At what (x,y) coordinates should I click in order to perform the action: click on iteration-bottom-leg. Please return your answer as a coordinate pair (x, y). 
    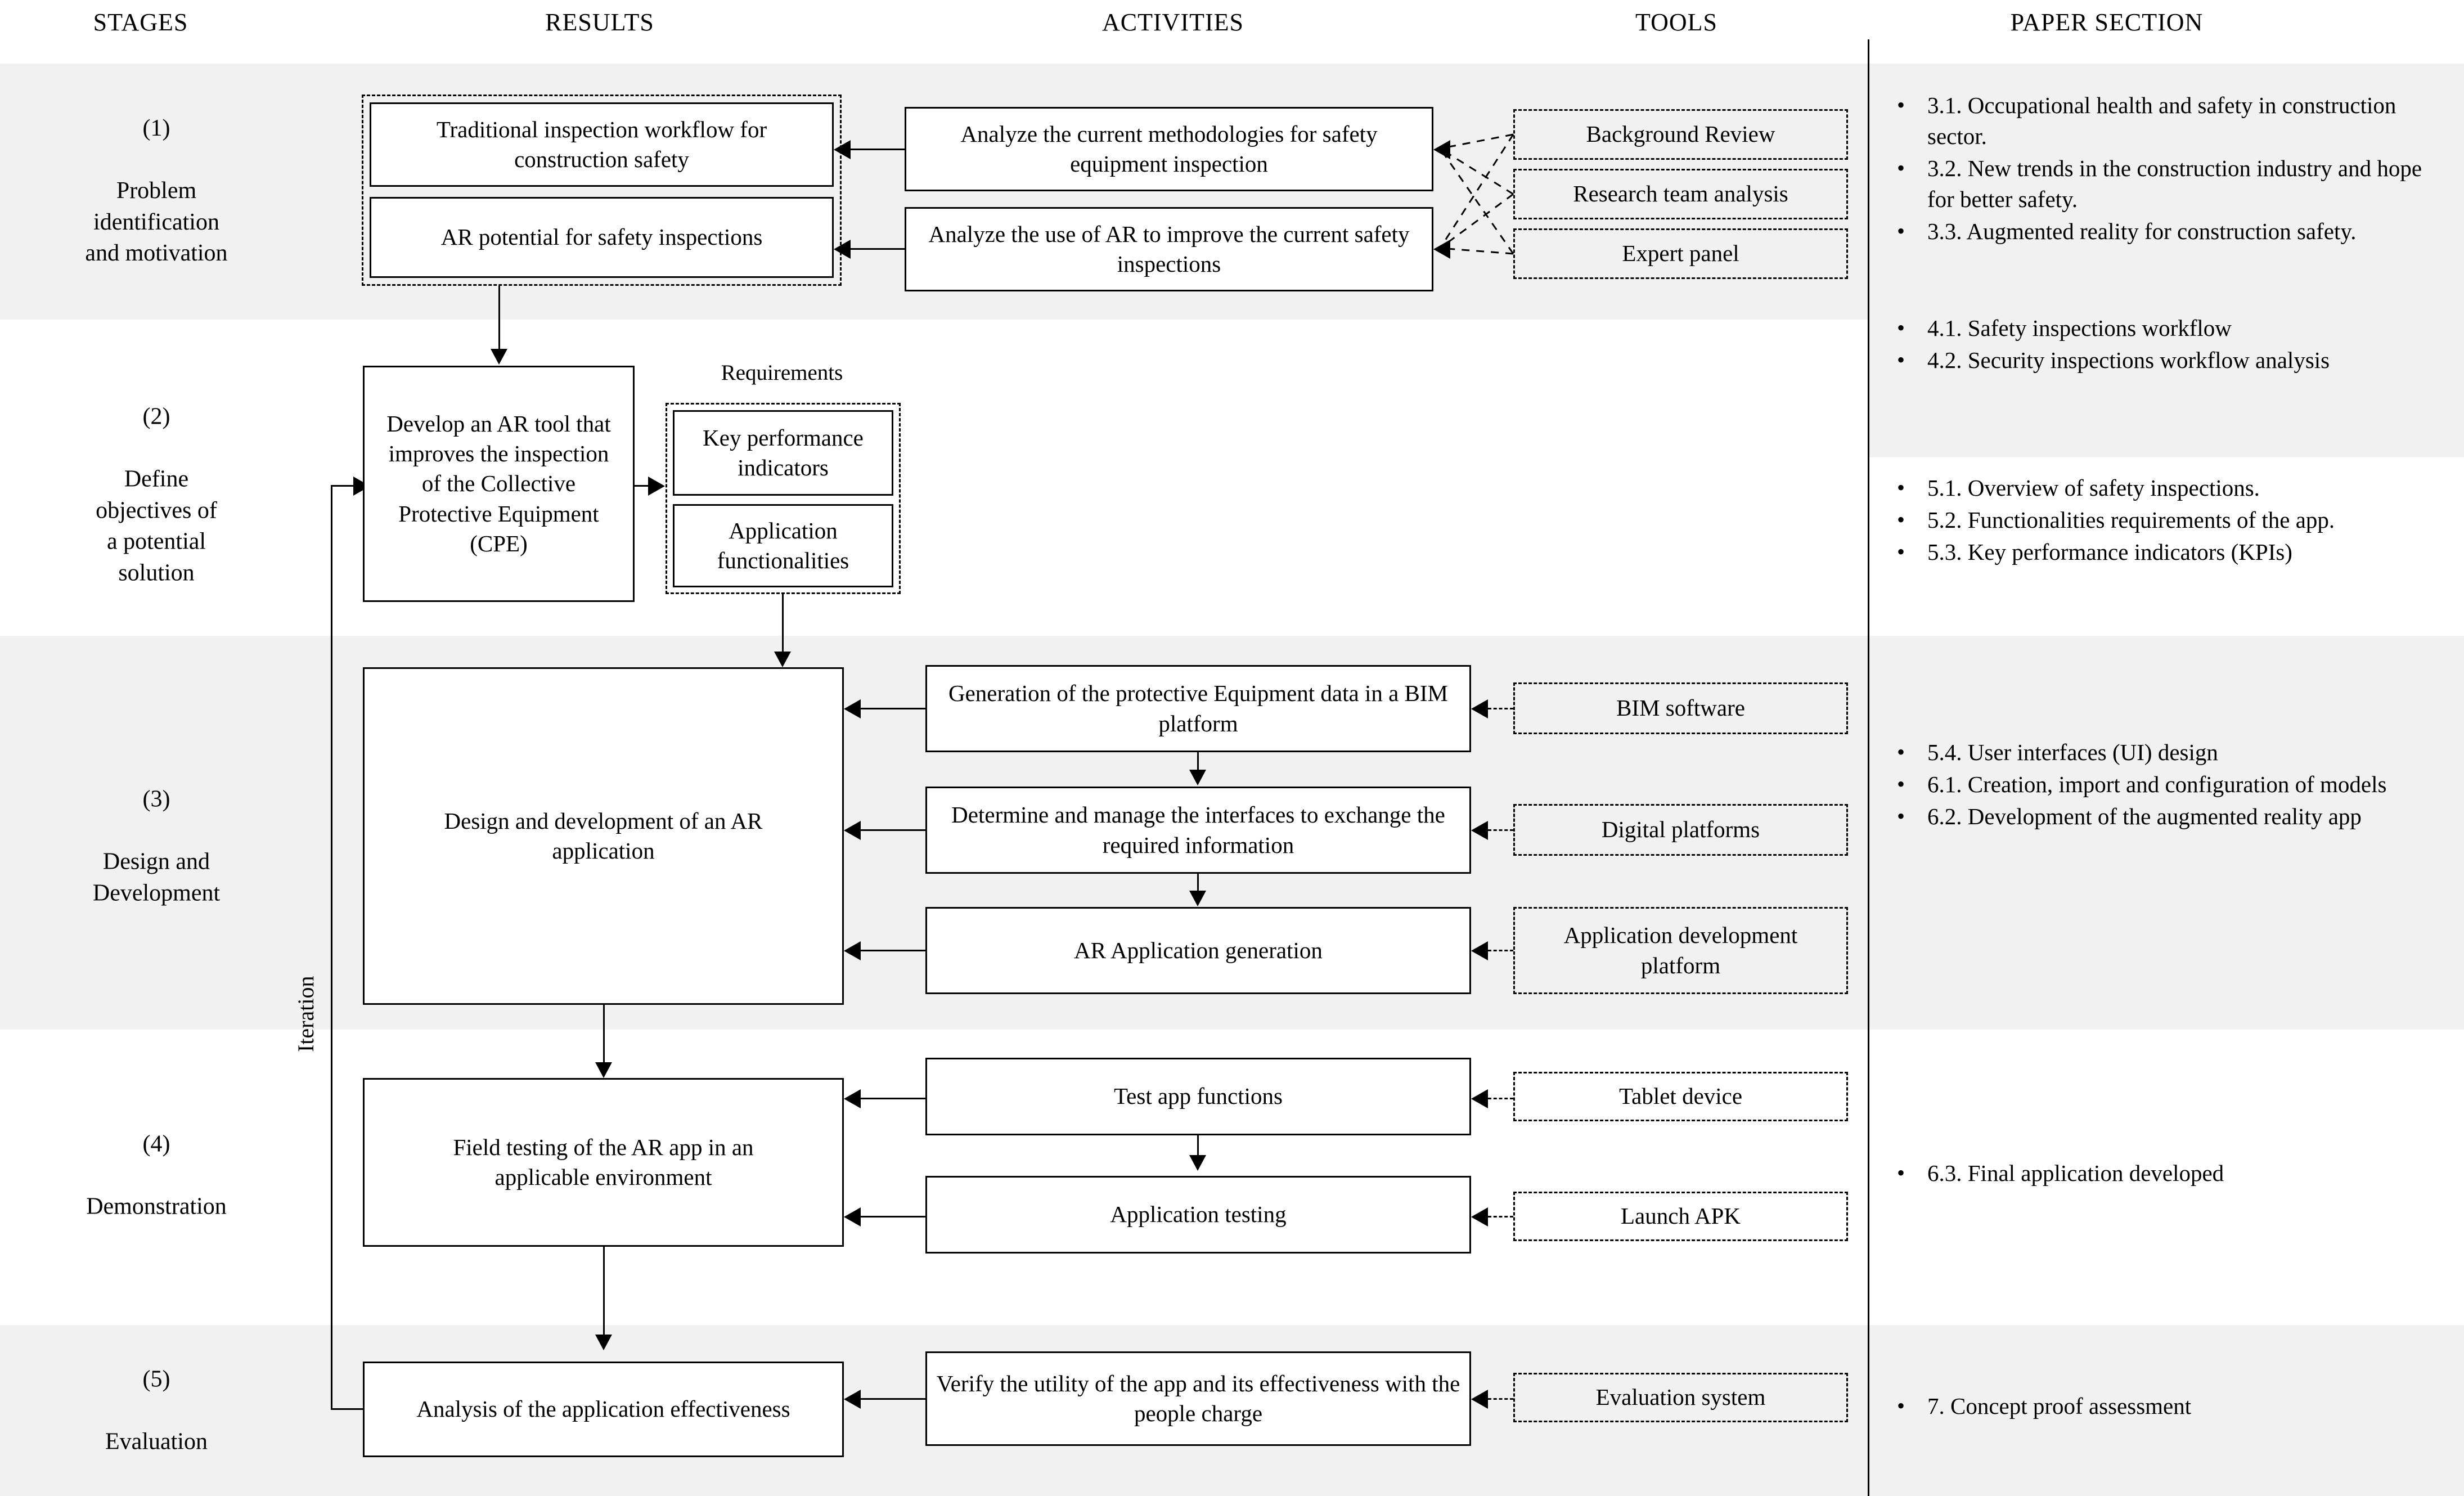
    Looking at the image, I should click on (348, 1409).